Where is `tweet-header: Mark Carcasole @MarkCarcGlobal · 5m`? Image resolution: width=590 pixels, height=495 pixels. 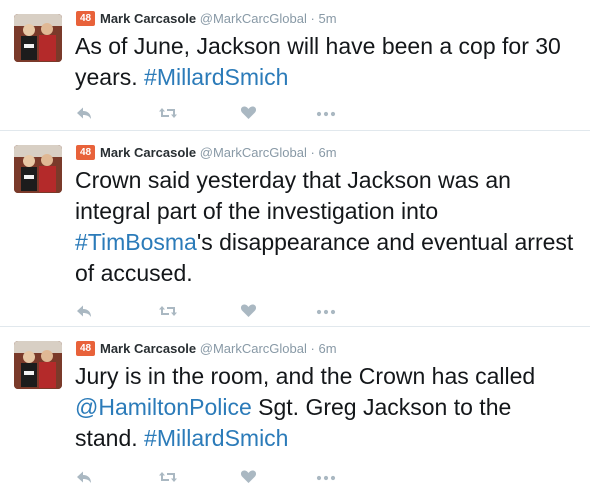
tweet-header: Mark Carcasole @MarkCarcGlobal · 5m is located at coordinates (218, 19).